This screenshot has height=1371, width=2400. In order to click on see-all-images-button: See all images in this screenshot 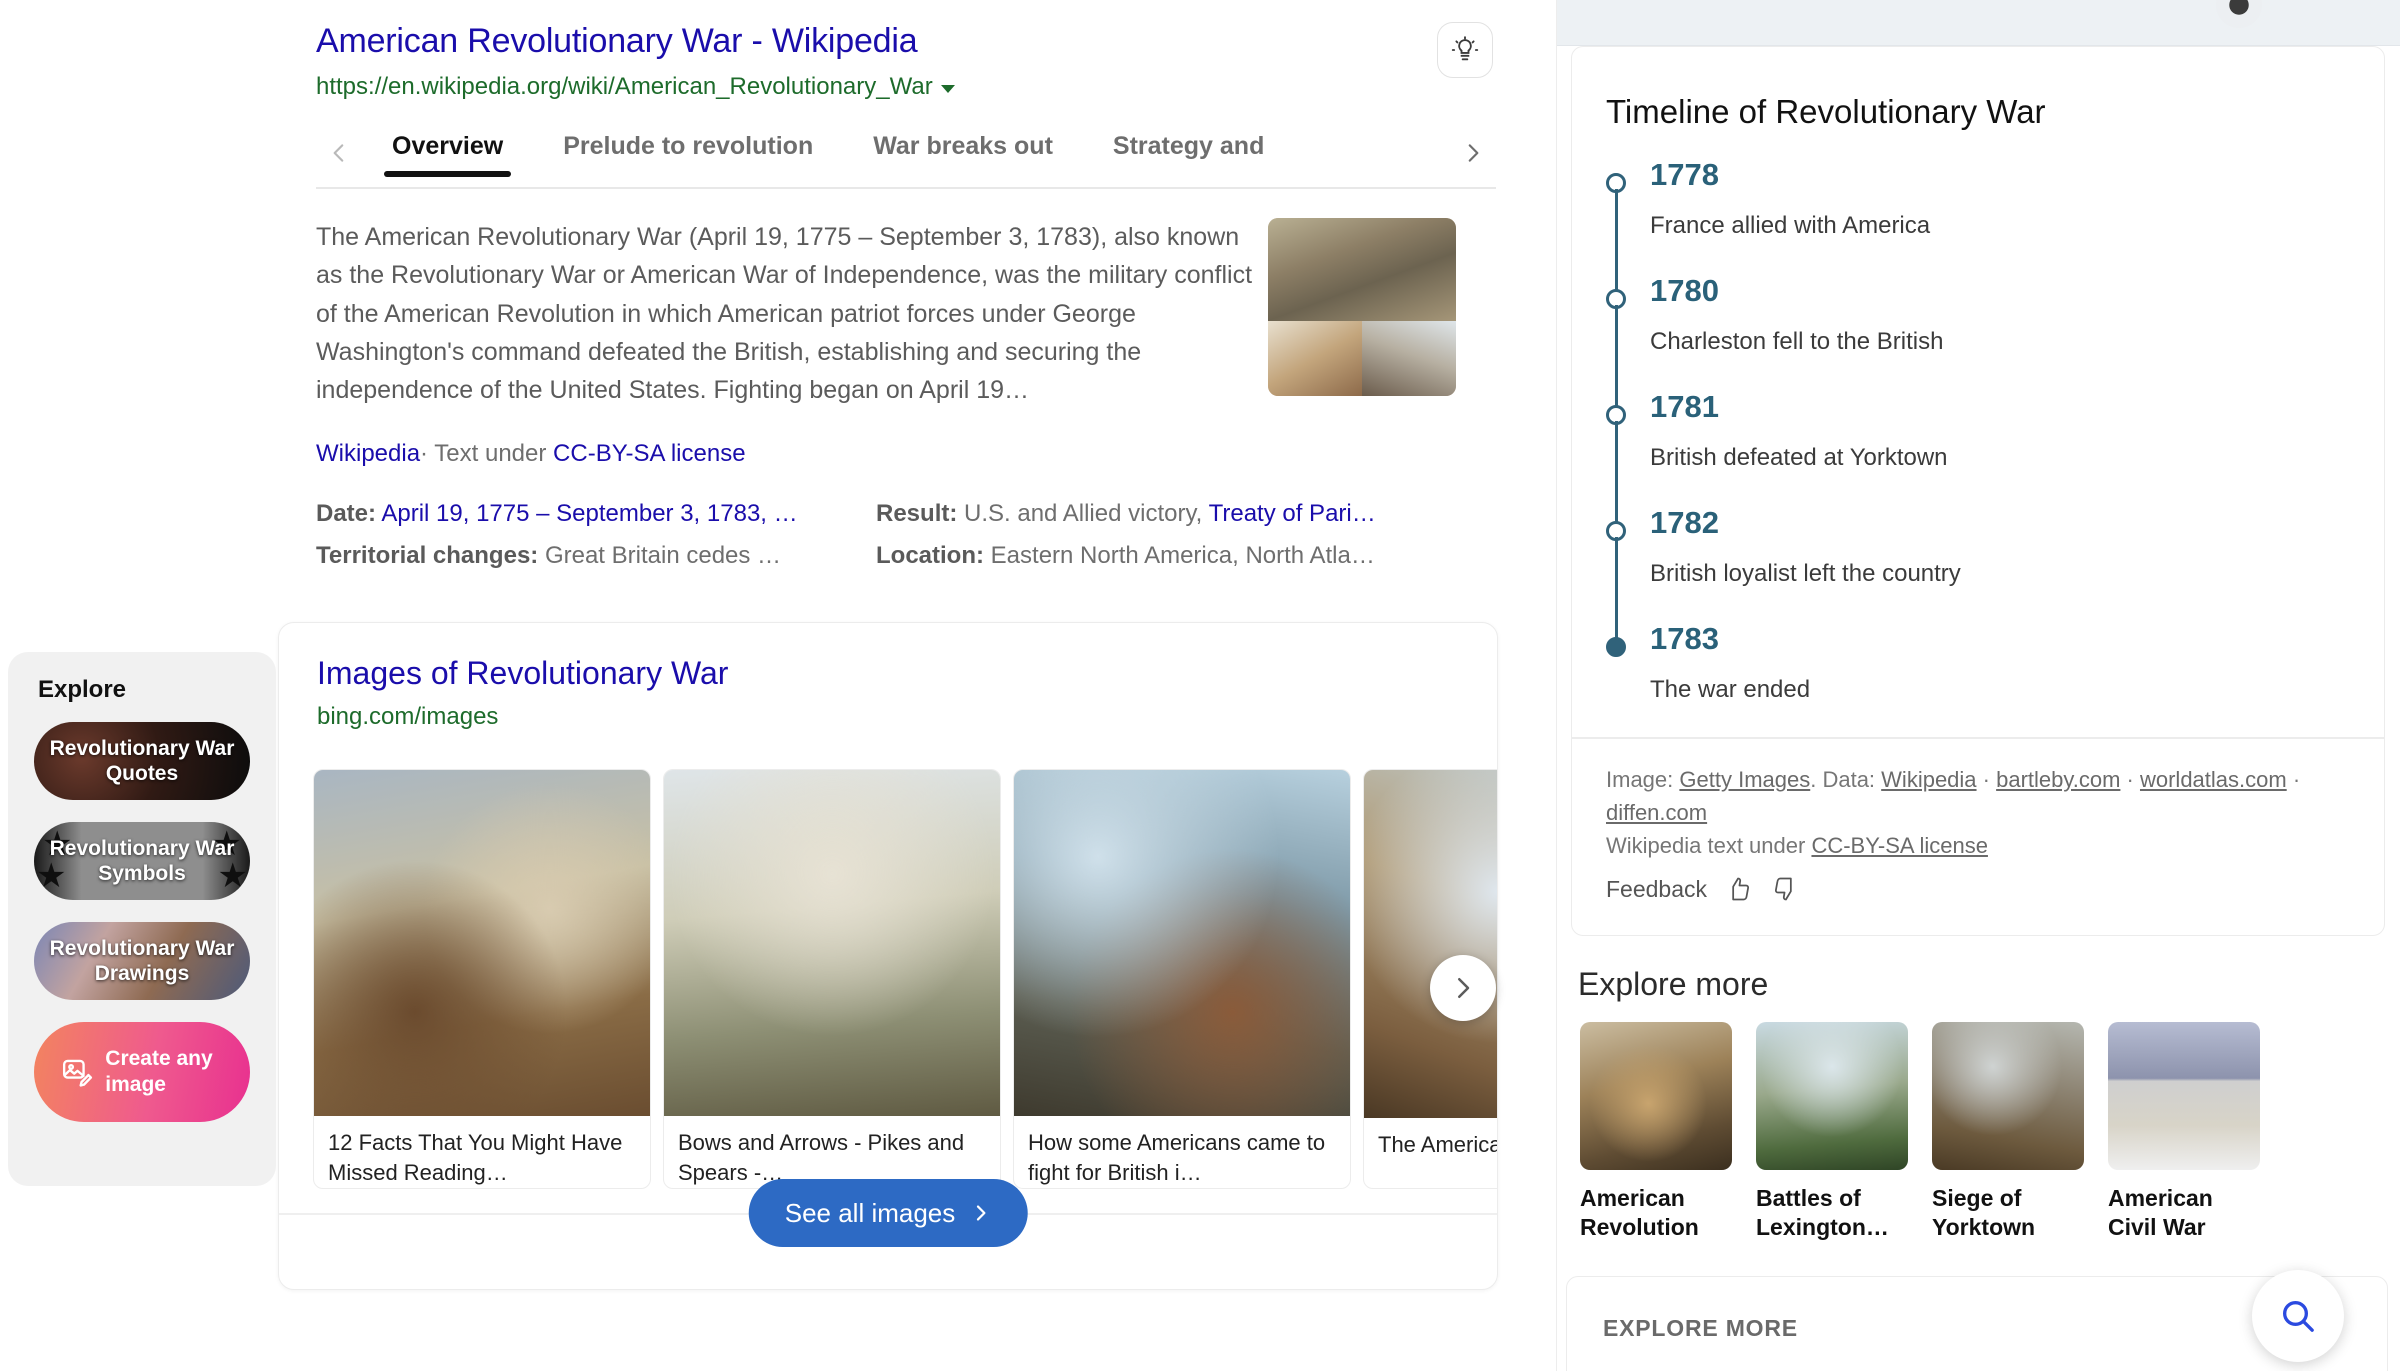, I will do `click(888, 1213)`.